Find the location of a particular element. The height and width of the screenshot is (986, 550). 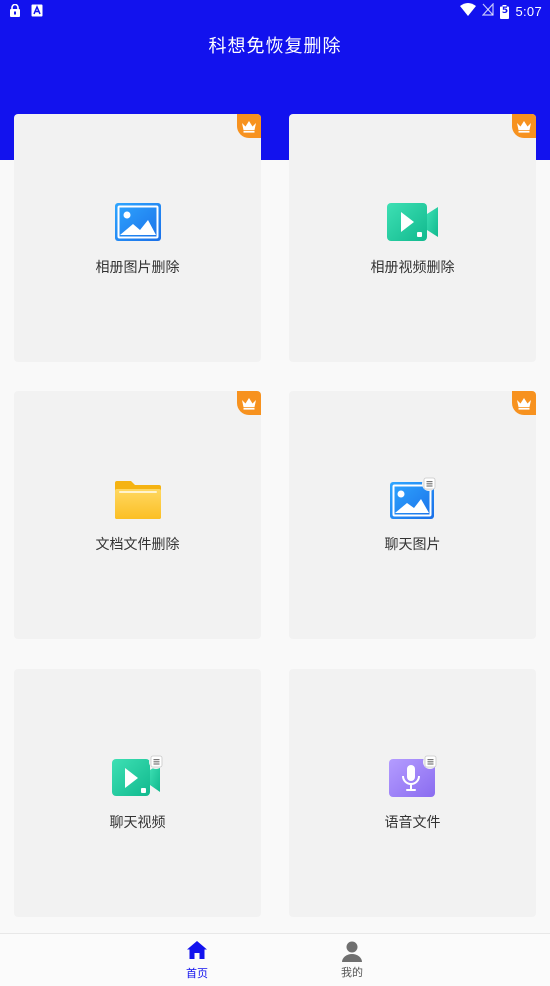

profile-icon is located at coordinates (352, 951).